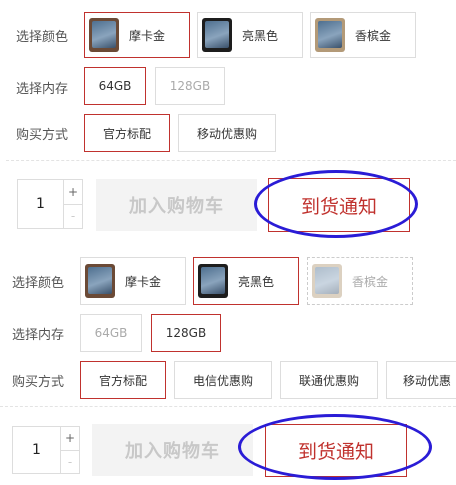  Describe the element at coordinates (223, 380) in the screenshot. I see `purchase-option-telecom-discount: 电信优惠购` at that location.